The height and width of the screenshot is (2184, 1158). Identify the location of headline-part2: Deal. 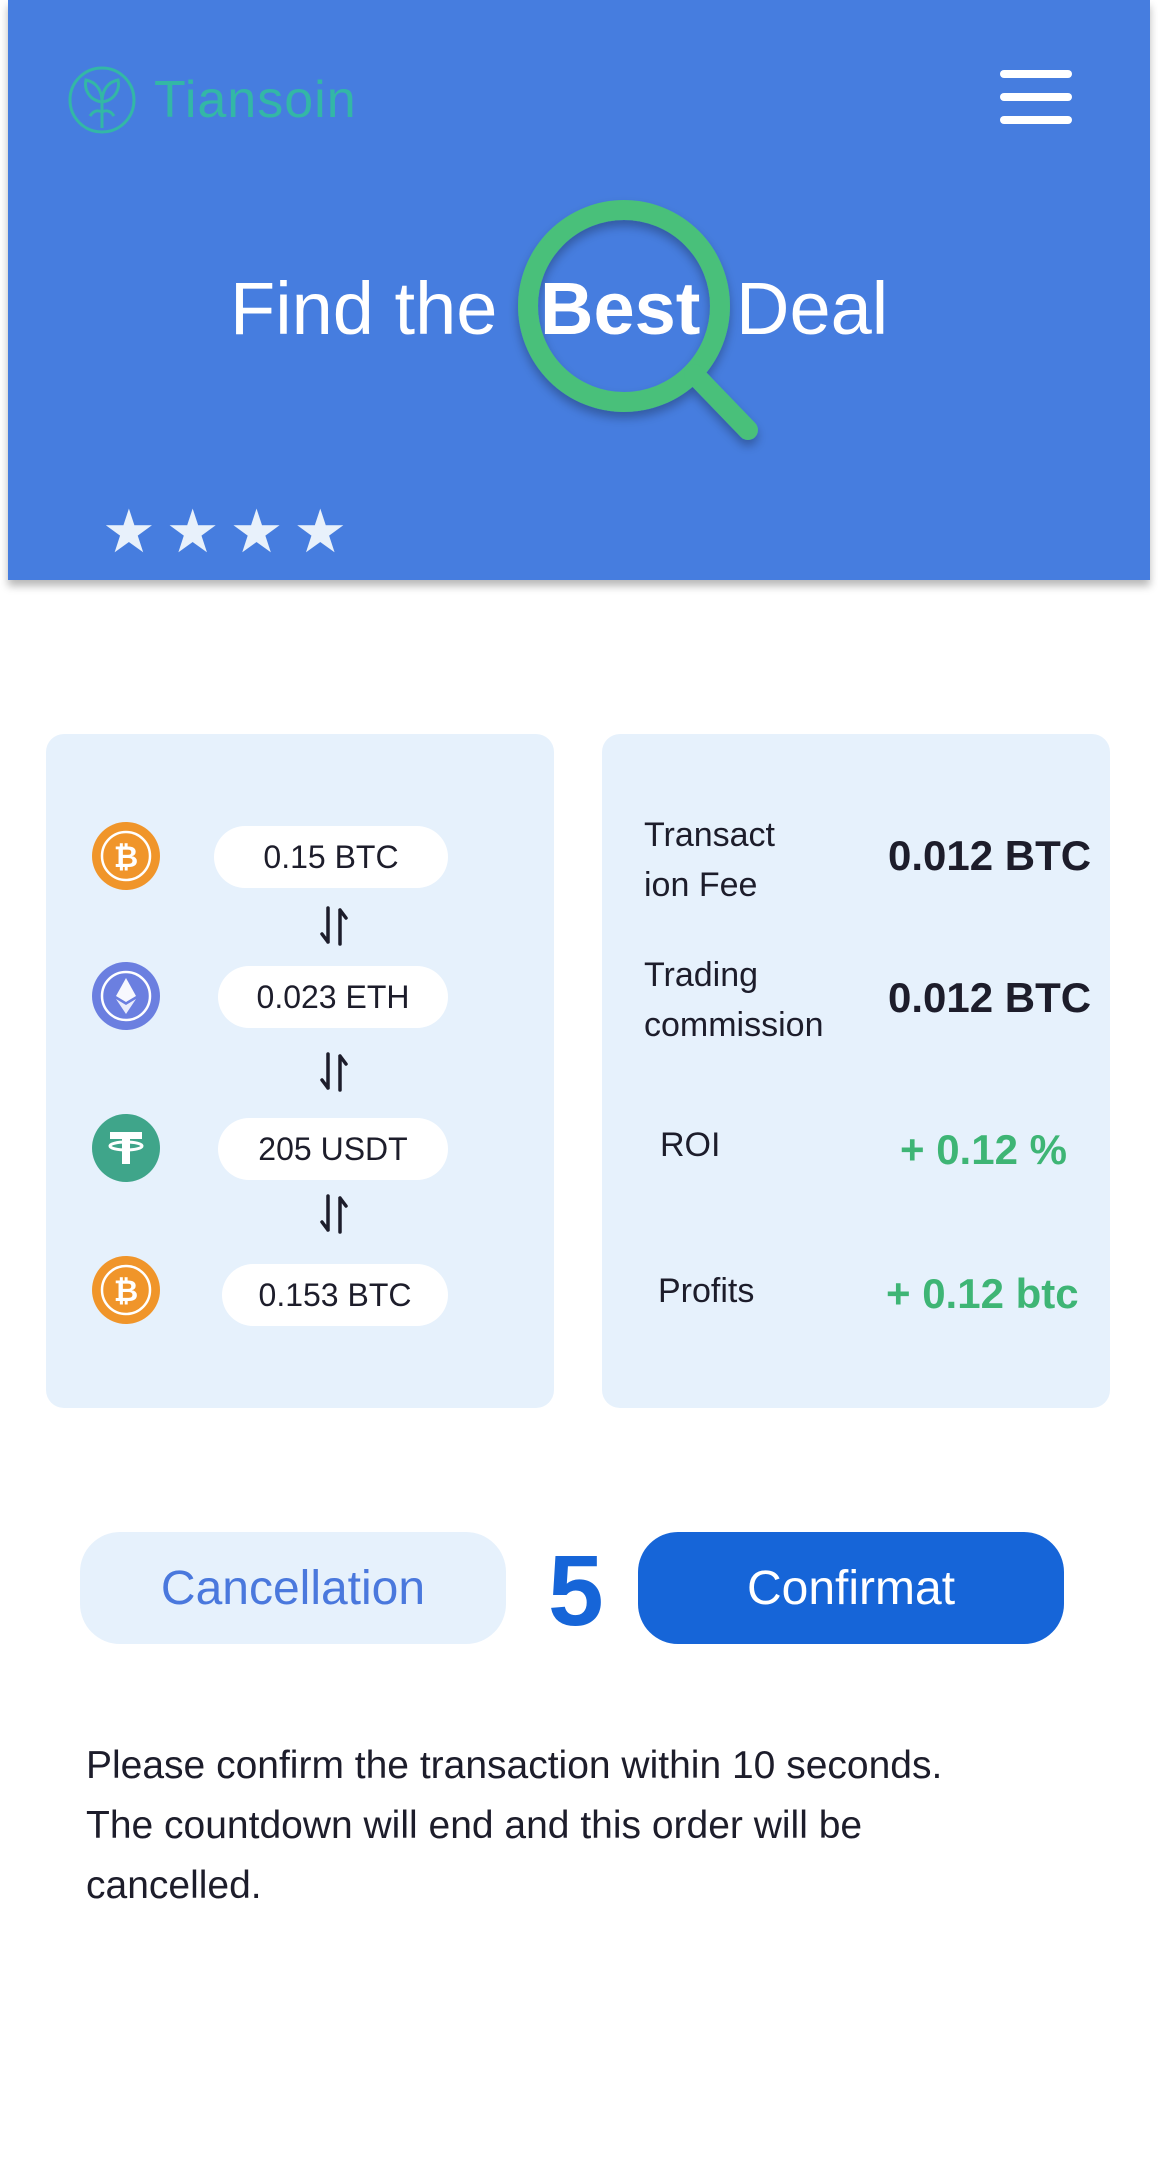
(812, 308).